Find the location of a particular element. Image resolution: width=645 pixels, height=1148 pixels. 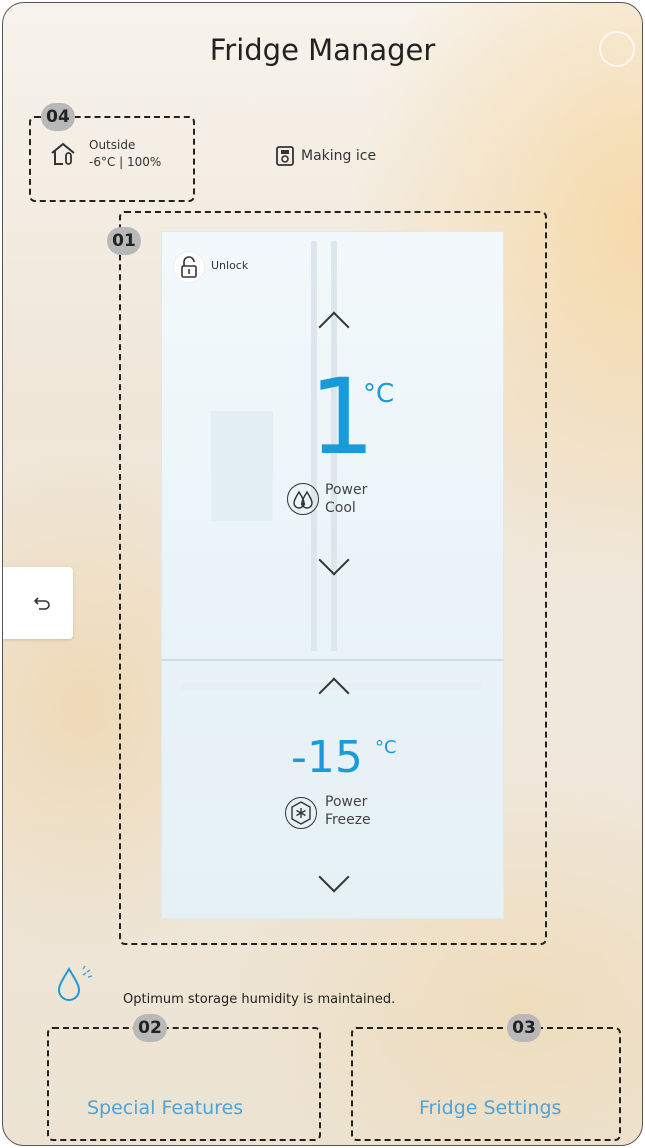

water-dispenser is located at coordinates (242, 466).